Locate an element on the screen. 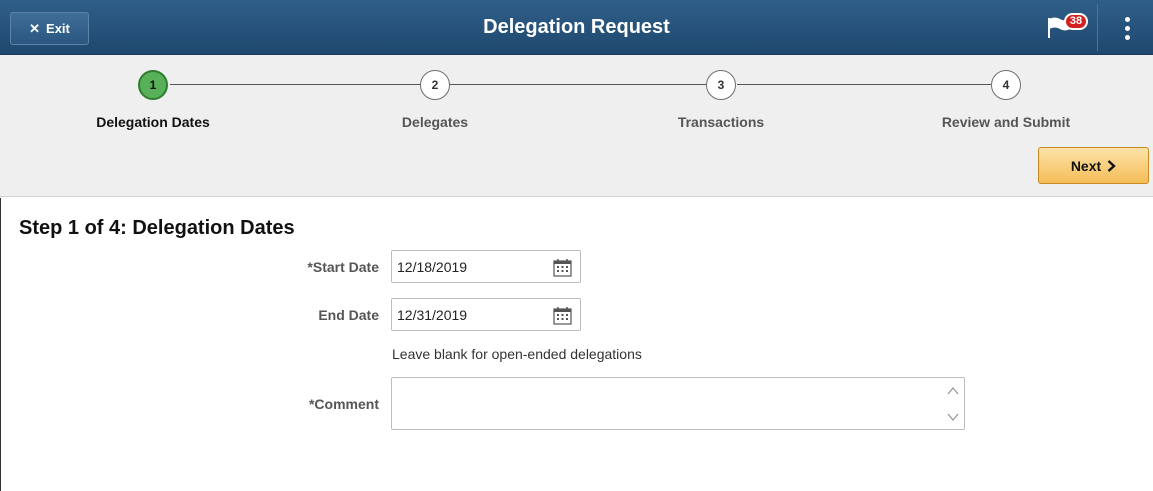 Image resolution: width=1153 pixels, height=491 pixels. content-edge is located at coordinates (0, 344).